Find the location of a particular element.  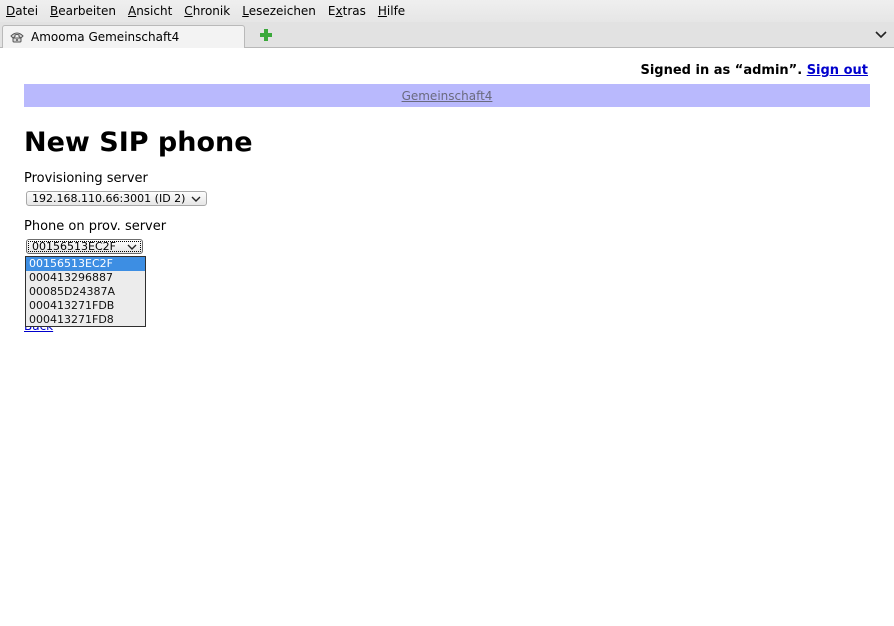

signed-in-status: Signed in as “admin”. Sign out is located at coordinates (754, 70).